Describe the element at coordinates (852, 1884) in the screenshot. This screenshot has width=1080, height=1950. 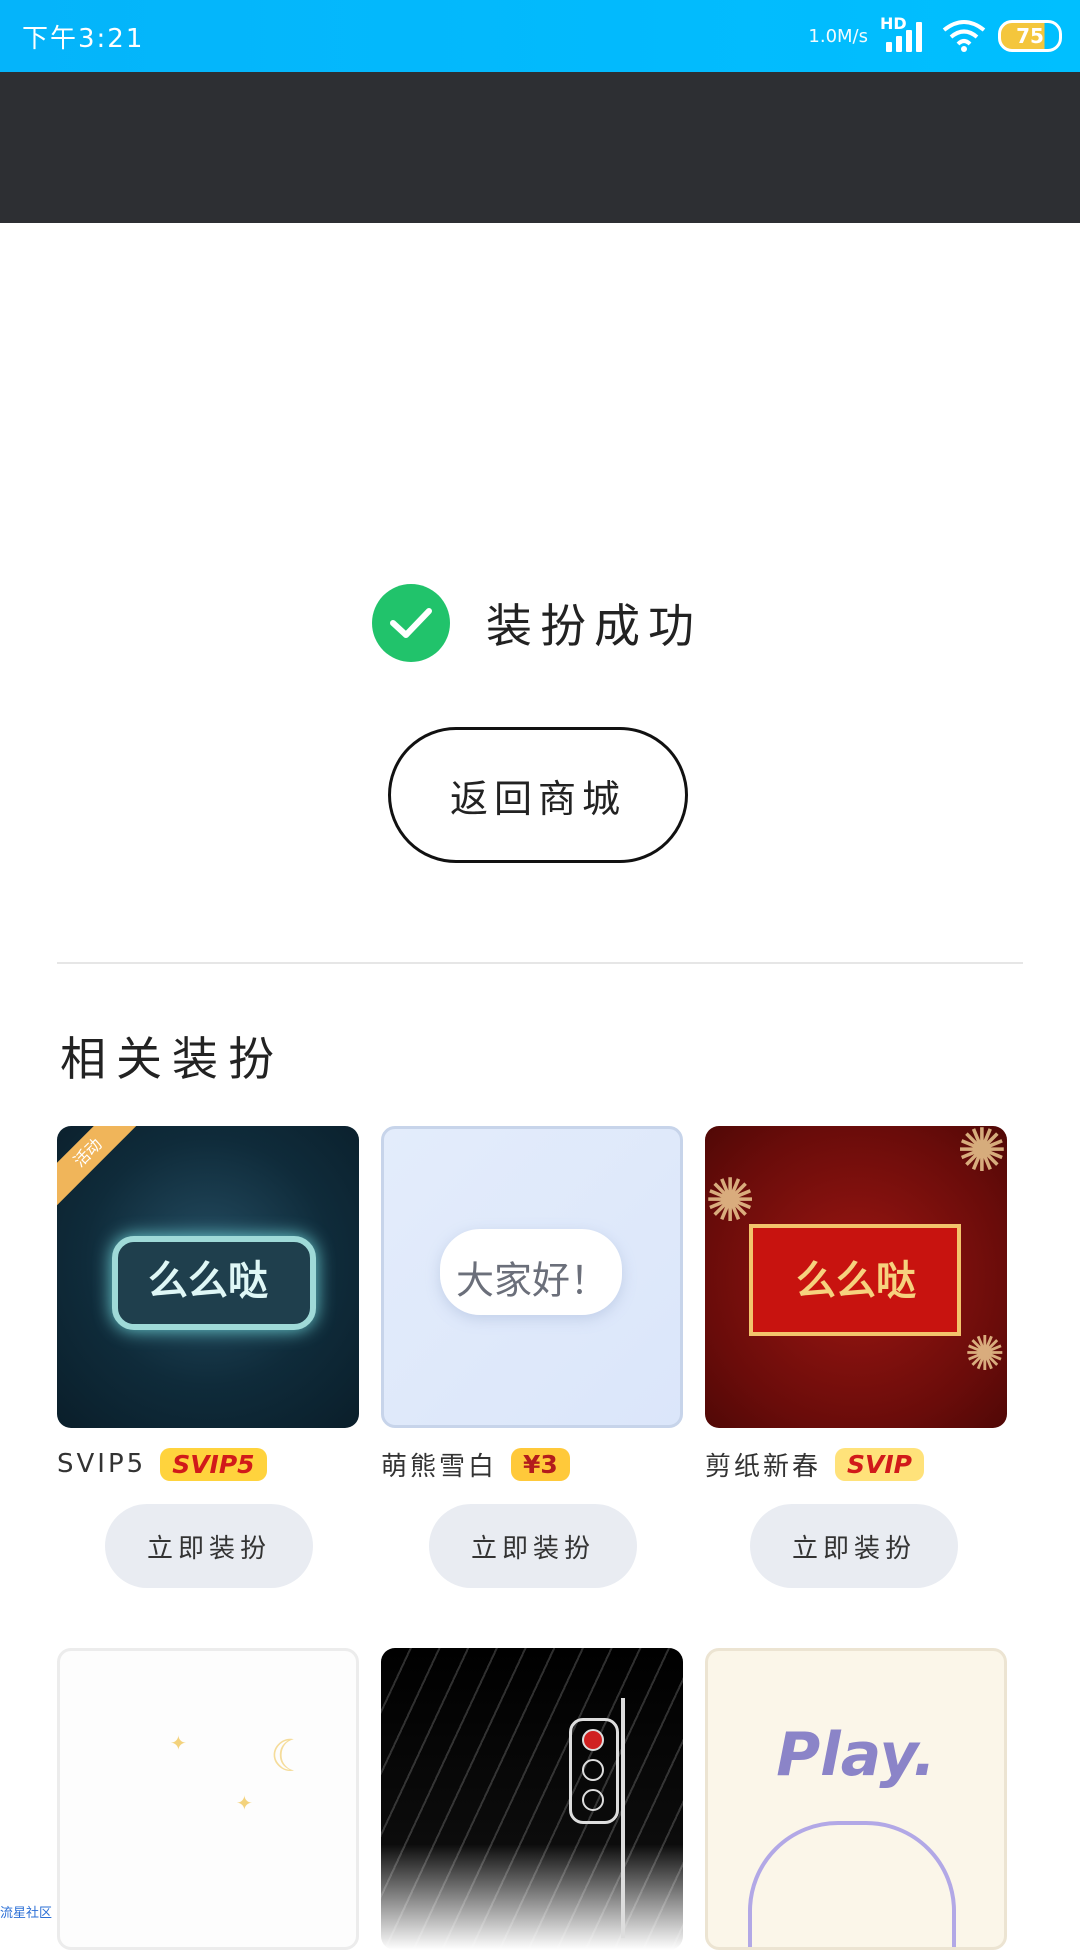
I see `bear-illustration` at that location.